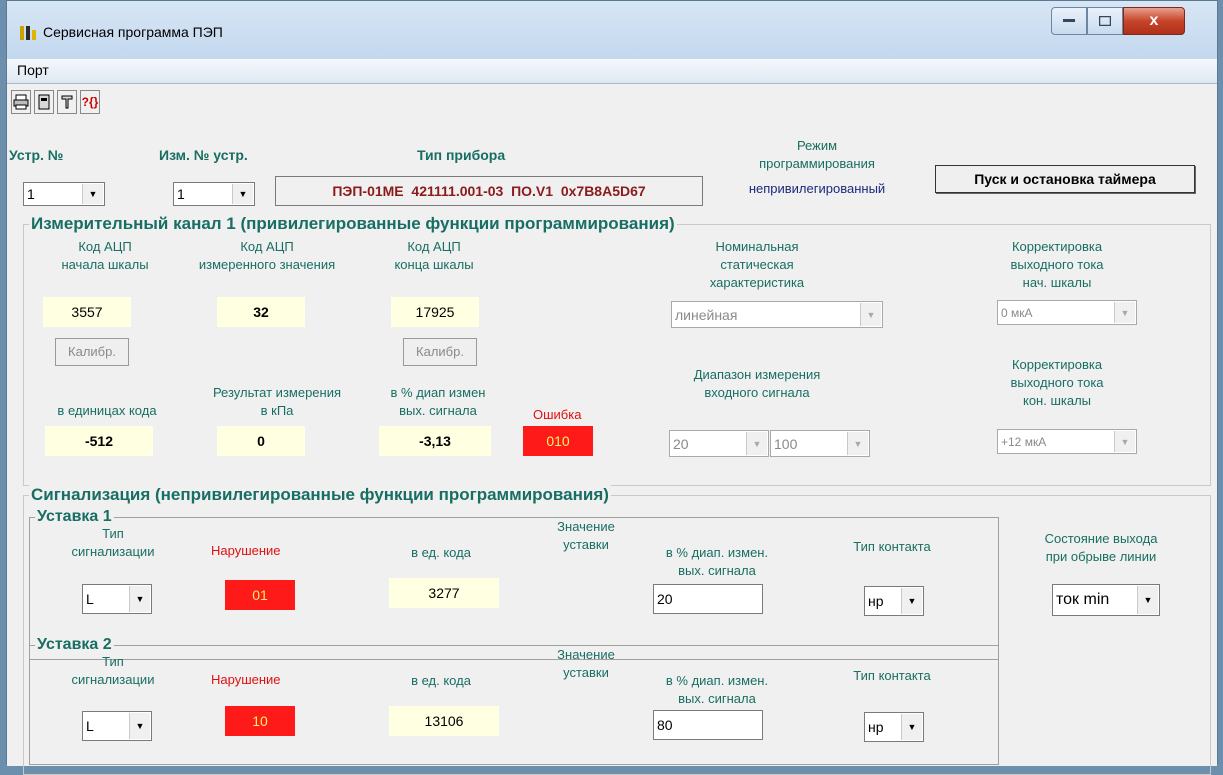  I want to click on adc-start-label-line1: Код АЦП, so click(105, 246).